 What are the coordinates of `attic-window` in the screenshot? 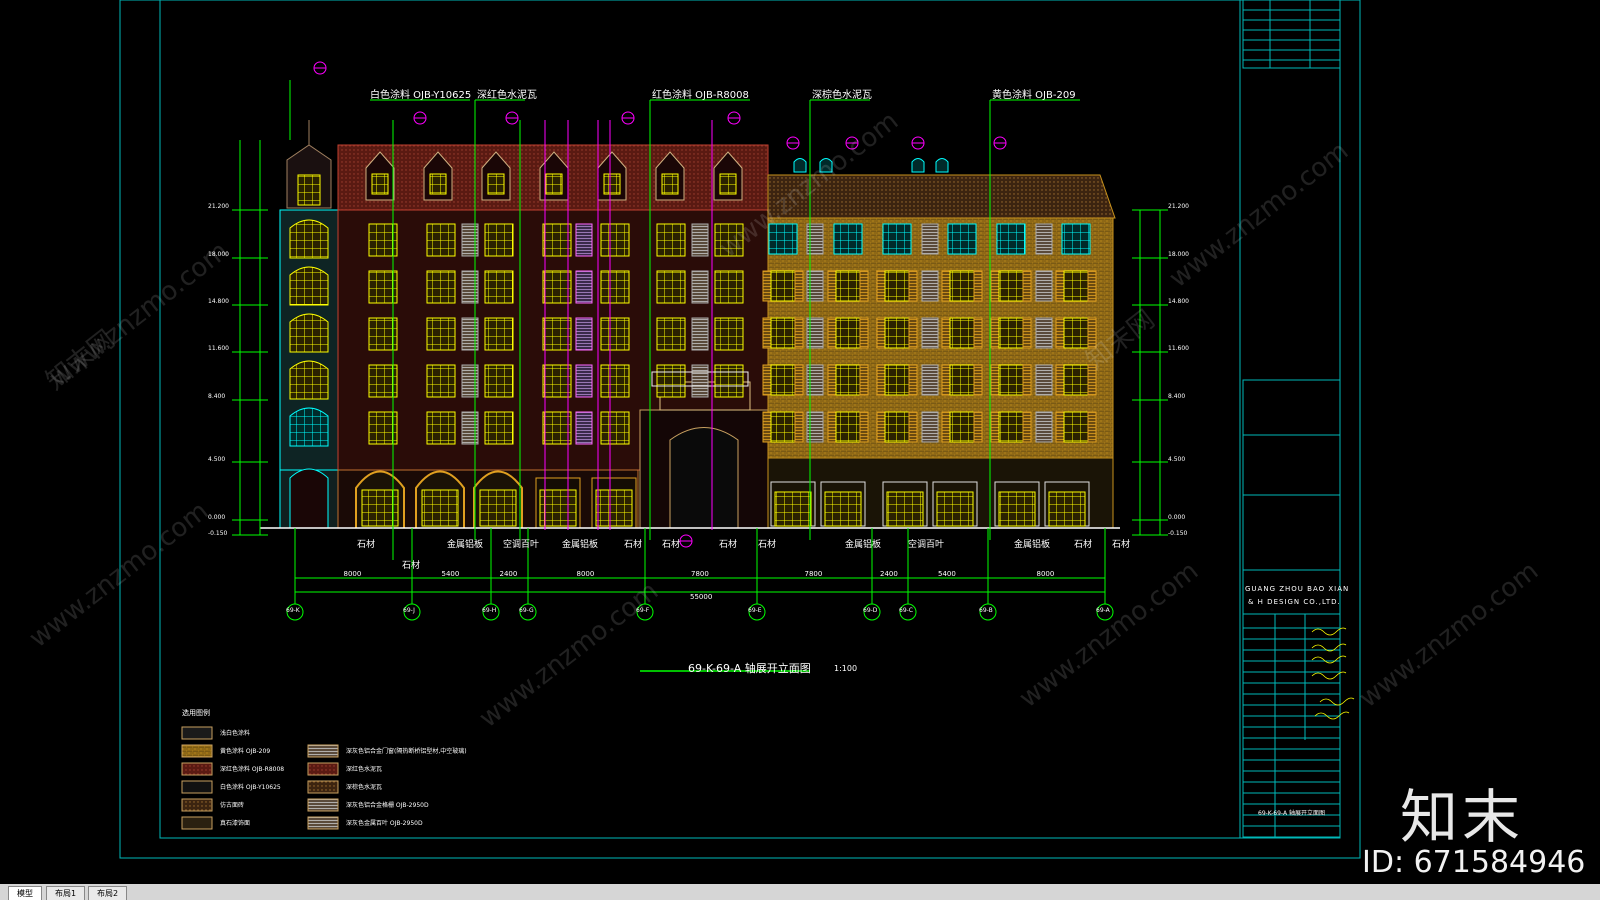 It's located at (897, 239).